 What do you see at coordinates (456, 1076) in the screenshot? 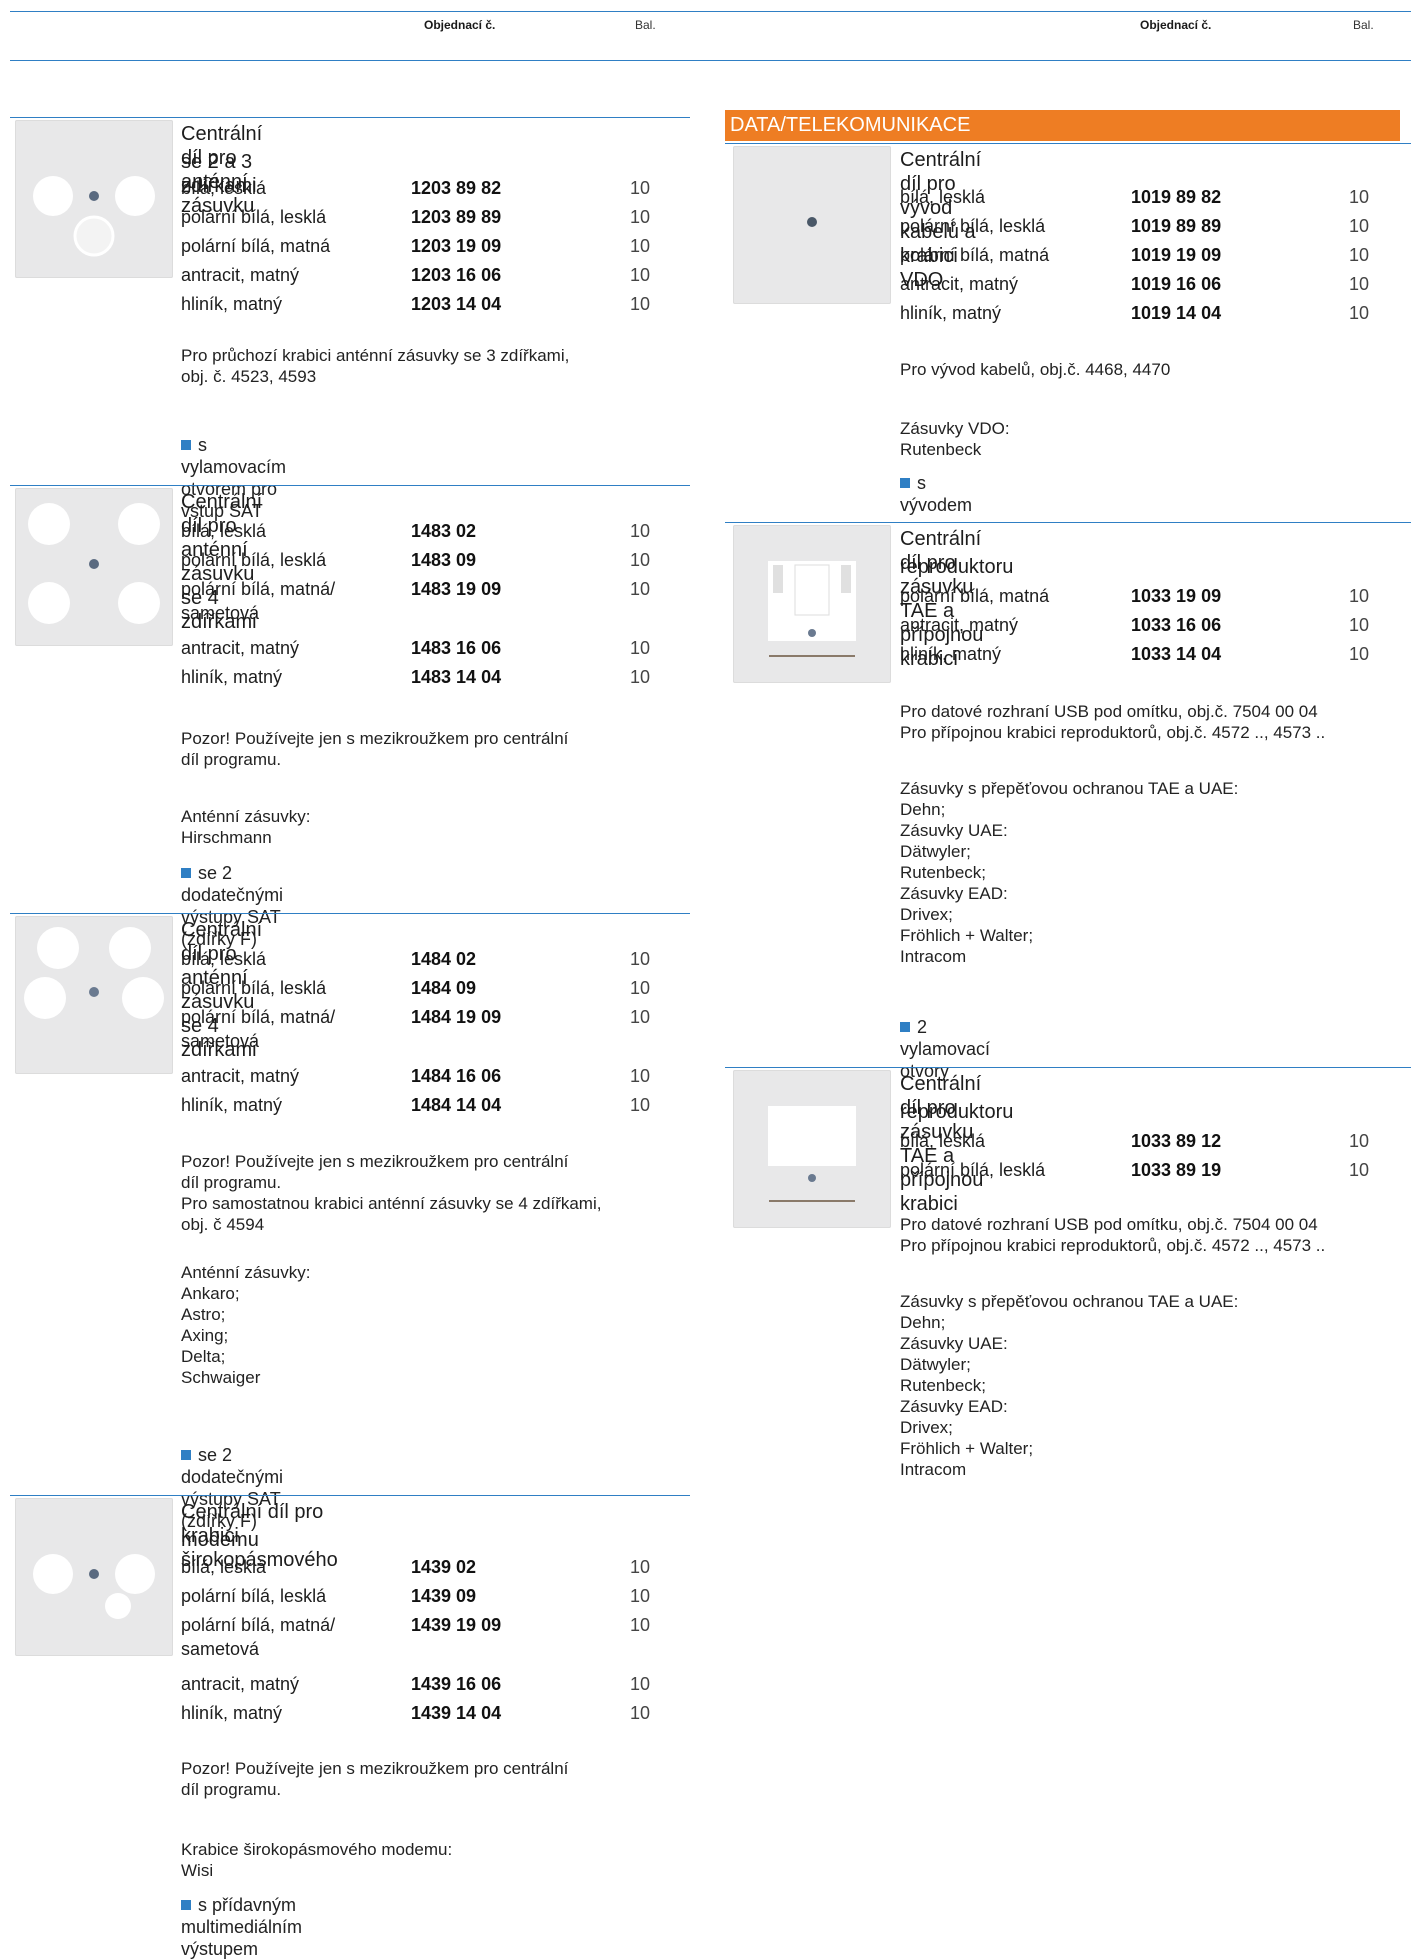
I see `order-number: 1484 16 06` at bounding box center [456, 1076].